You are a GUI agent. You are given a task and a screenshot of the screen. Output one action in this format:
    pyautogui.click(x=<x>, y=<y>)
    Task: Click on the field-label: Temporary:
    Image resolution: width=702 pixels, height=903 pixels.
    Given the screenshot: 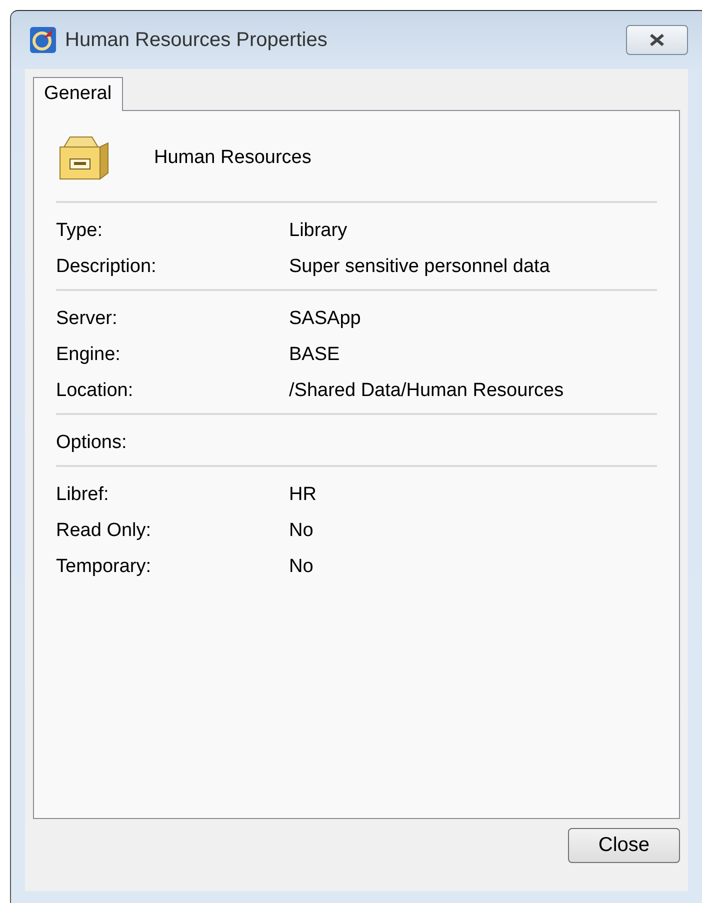 What is the action you would take?
    pyautogui.click(x=104, y=567)
    